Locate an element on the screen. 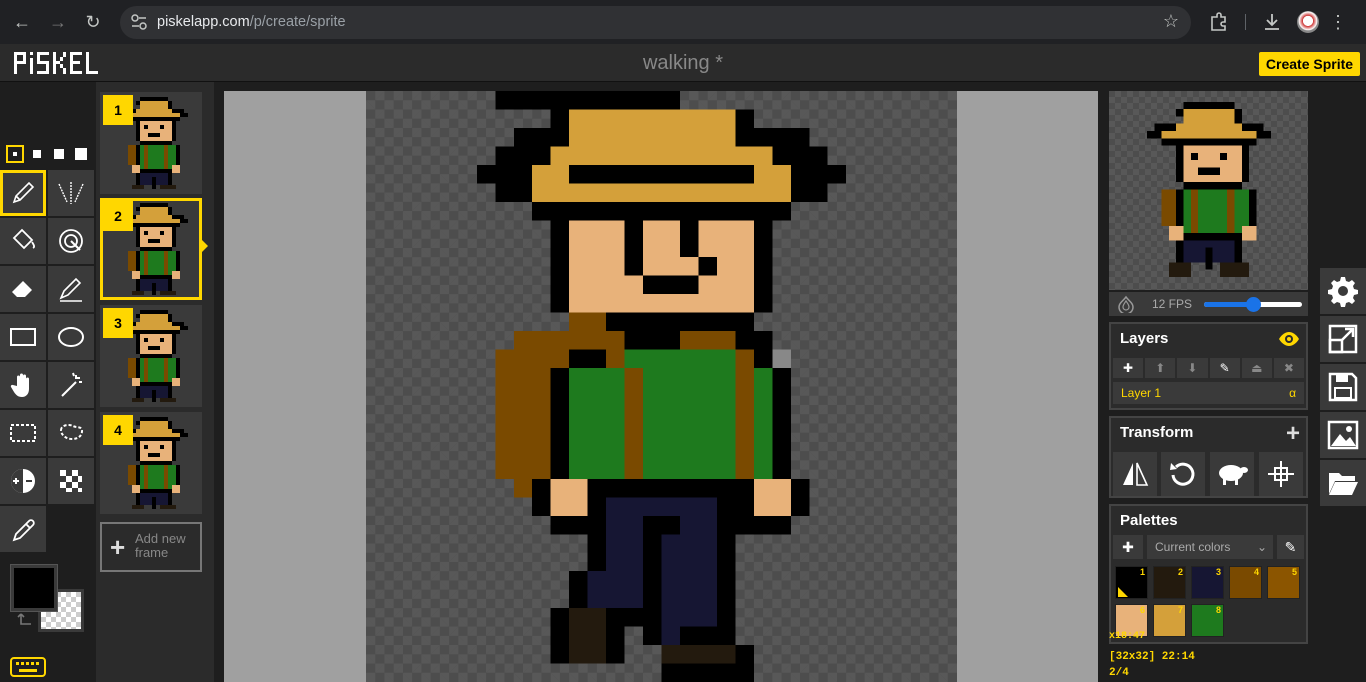  pen-tool is located at coordinates (23, 193).